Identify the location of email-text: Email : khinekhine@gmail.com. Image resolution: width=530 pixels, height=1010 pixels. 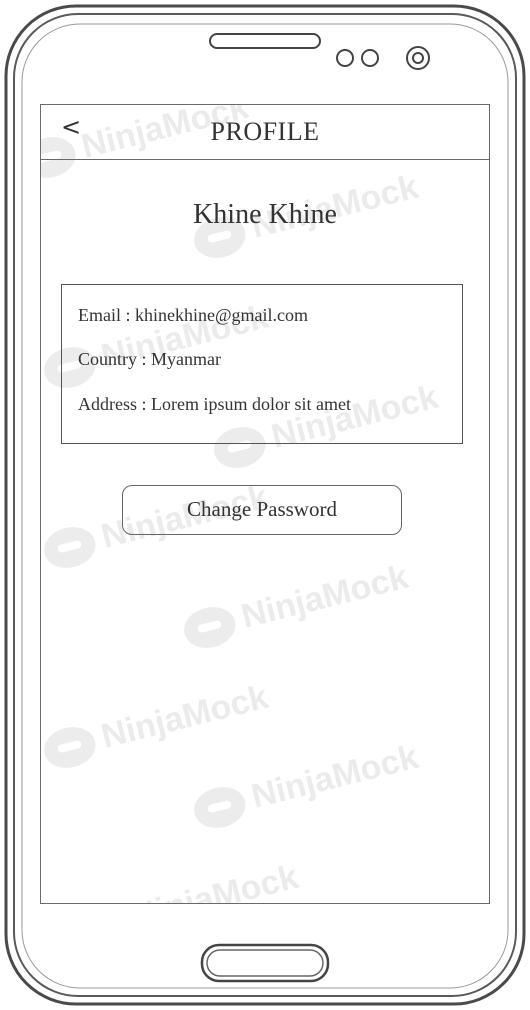
(193, 315).